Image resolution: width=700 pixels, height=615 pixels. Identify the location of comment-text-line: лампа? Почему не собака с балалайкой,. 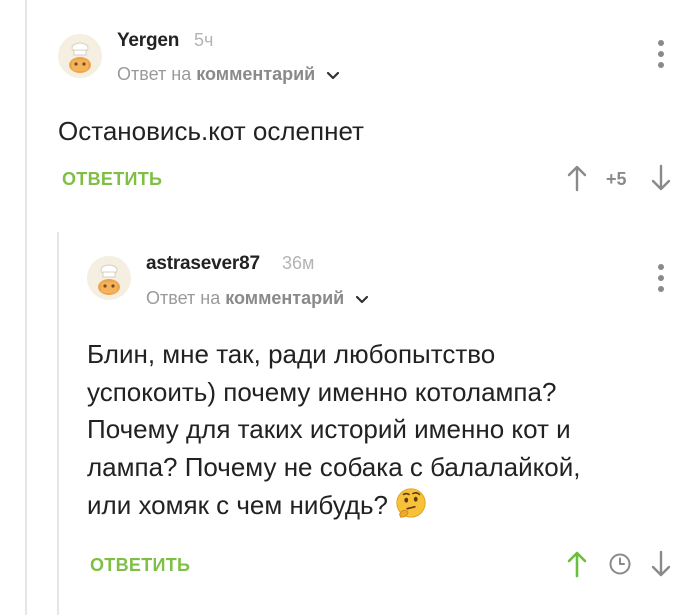
(334, 466).